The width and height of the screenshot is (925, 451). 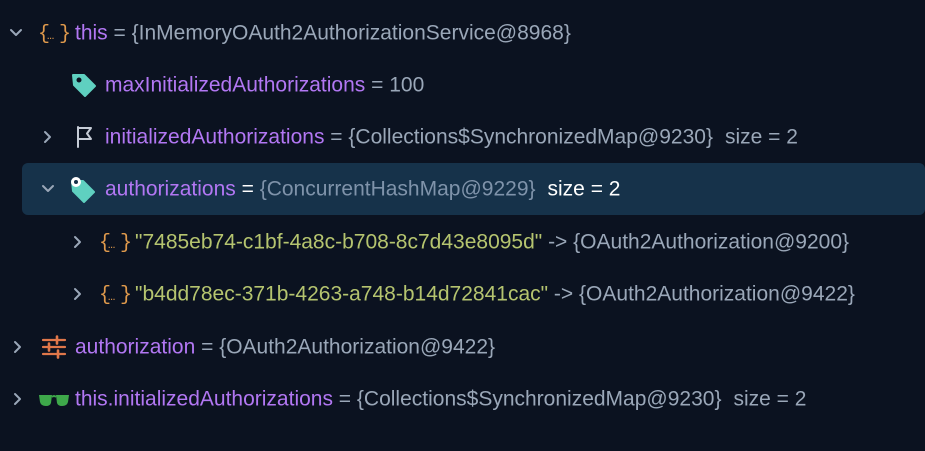 What do you see at coordinates (204, 399) in the screenshot?
I see `variable-name: this.initializedAuthorizations` at bounding box center [204, 399].